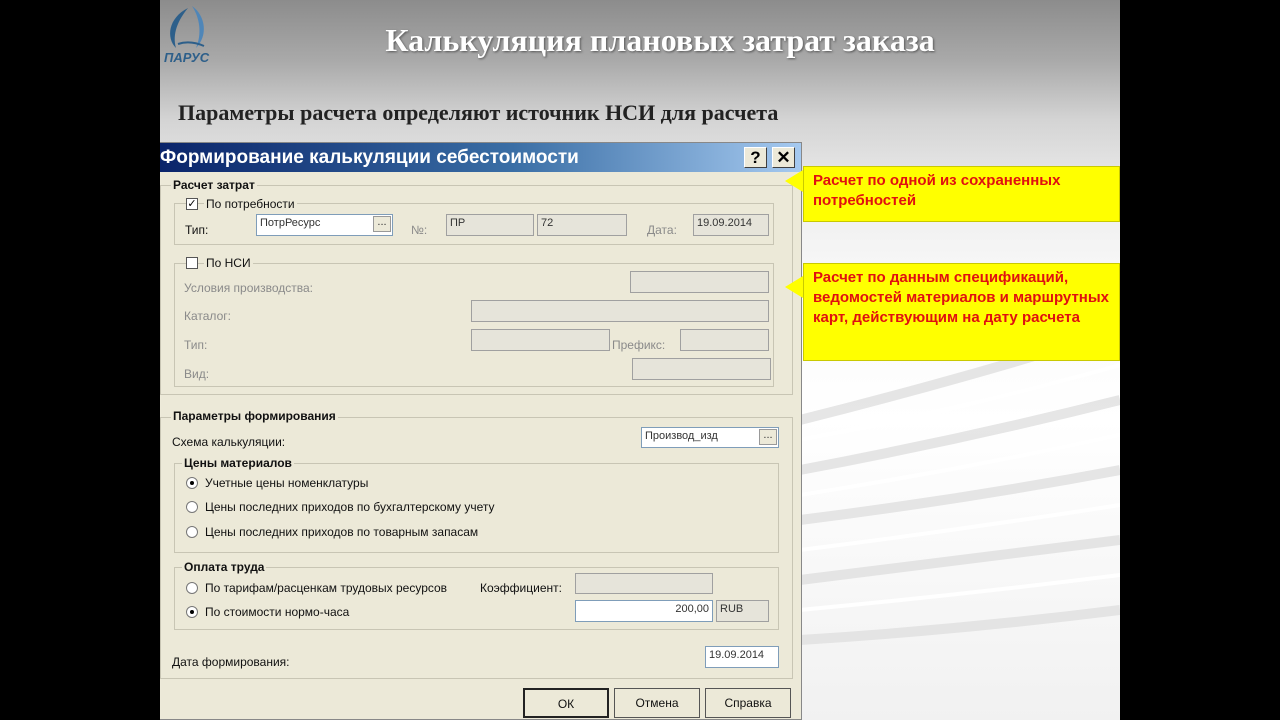 Image resolution: width=1280 pixels, height=720 pixels. Describe the element at coordinates (620, 311) in the screenshot. I see `catalog-field` at that location.